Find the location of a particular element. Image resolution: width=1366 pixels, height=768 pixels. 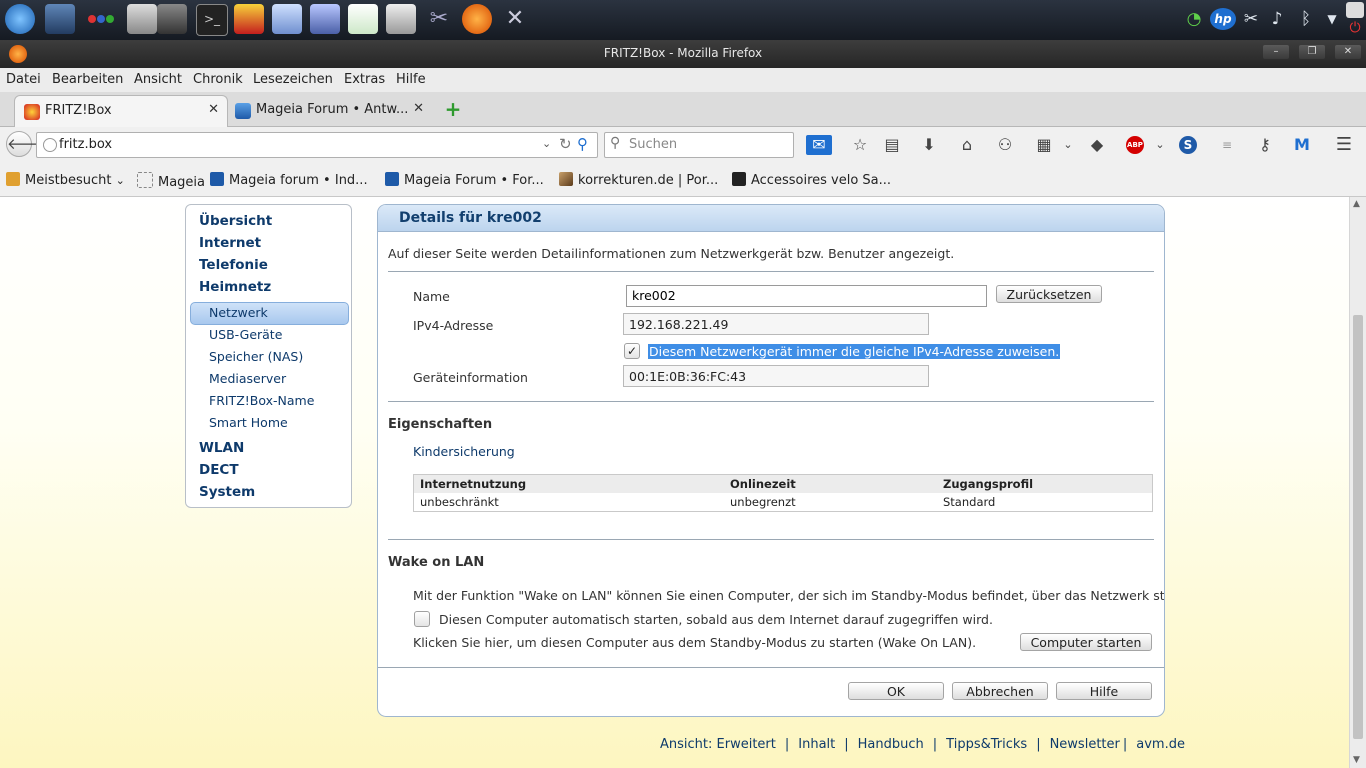

footer-link-tipps: Tipps&Tricks is located at coordinates (986, 744).